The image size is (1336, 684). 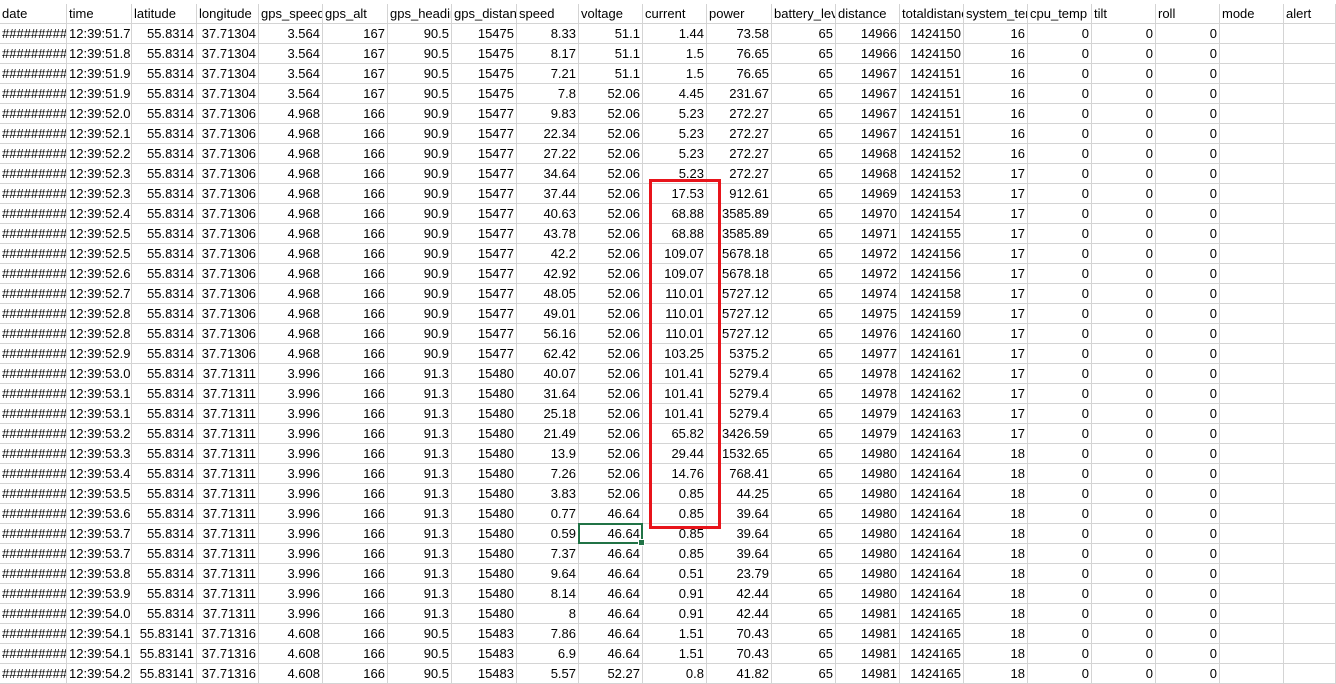 I want to click on cell-gps-distance: 15475, so click(x=484, y=74).